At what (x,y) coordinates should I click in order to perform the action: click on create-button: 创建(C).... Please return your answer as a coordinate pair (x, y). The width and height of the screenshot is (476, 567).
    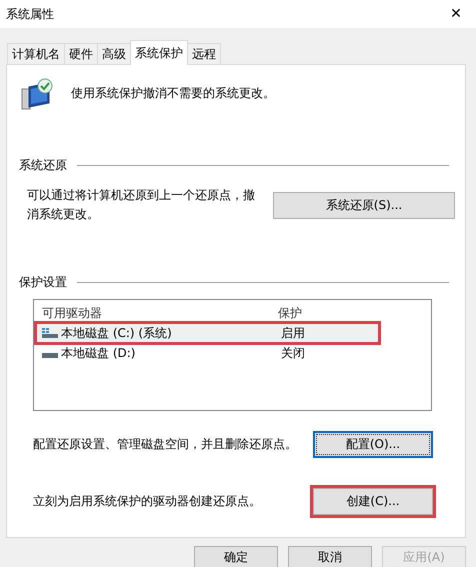
    Looking at the image, I should click on (373, 501).